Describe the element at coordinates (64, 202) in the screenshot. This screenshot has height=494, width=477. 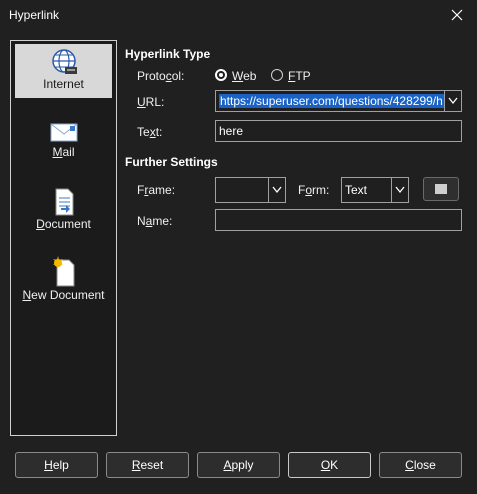
I see `document-icon` at that location.